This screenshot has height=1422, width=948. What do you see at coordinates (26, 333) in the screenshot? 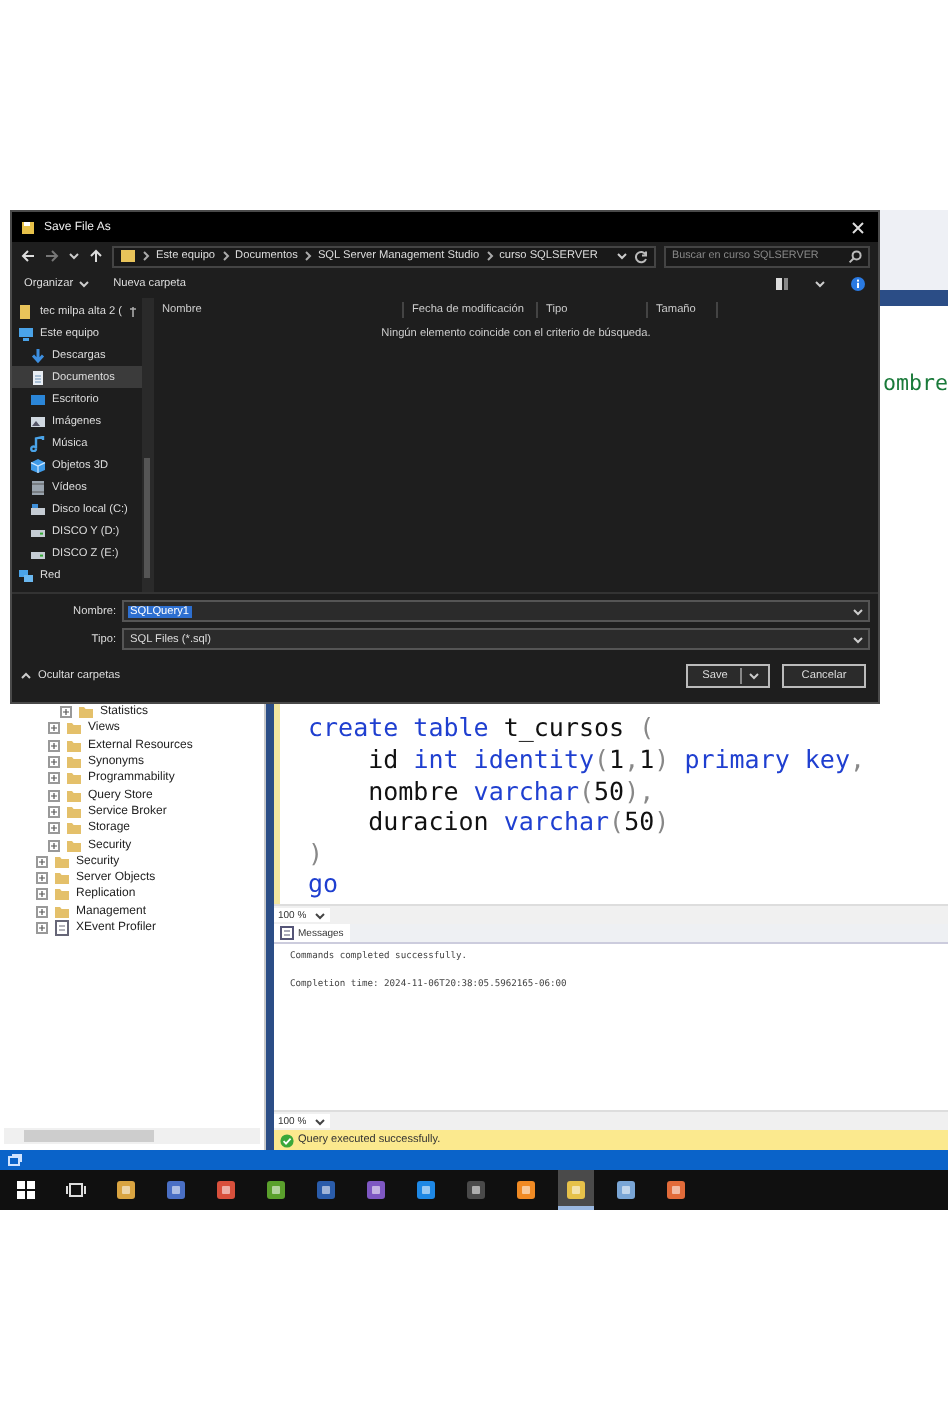
I see `computer-icon` at bounding box center [26, 333].